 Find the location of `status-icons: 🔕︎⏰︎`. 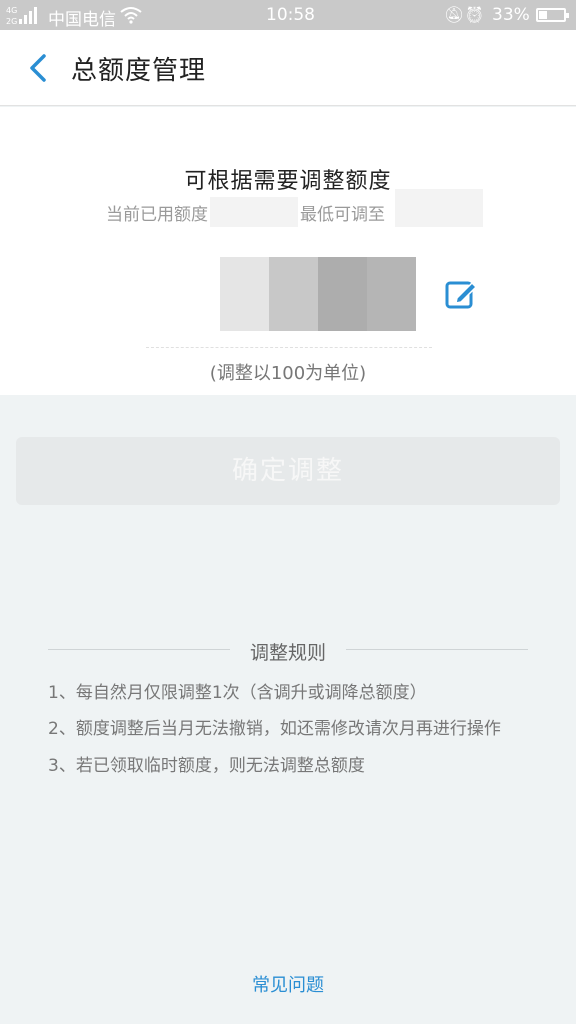

status-icons: 🔕︎⏰︎ is located at coordinates (464, 14).